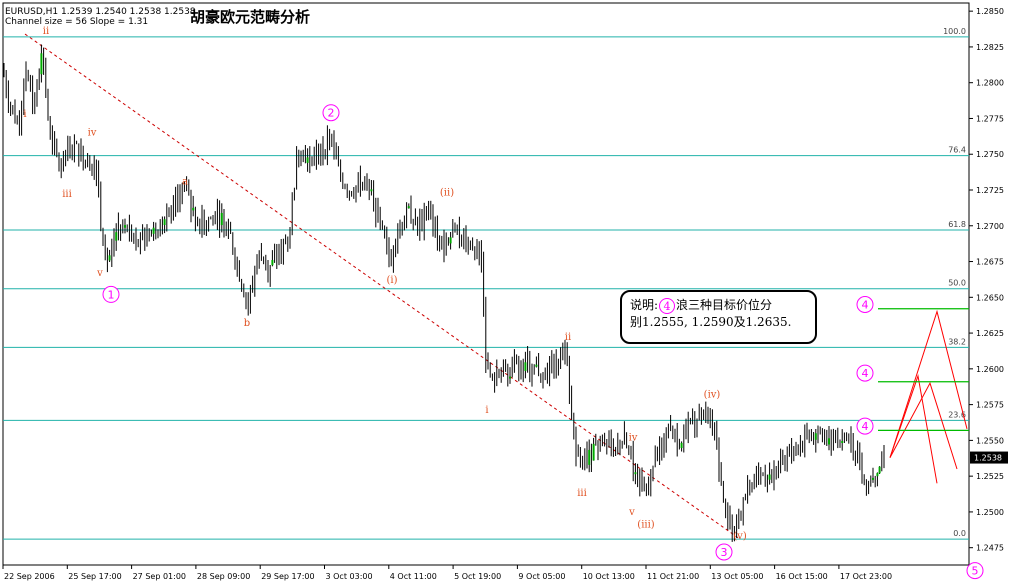  I want to click on x-tick-label: 27 Sep 01:00, so click(159, 576).